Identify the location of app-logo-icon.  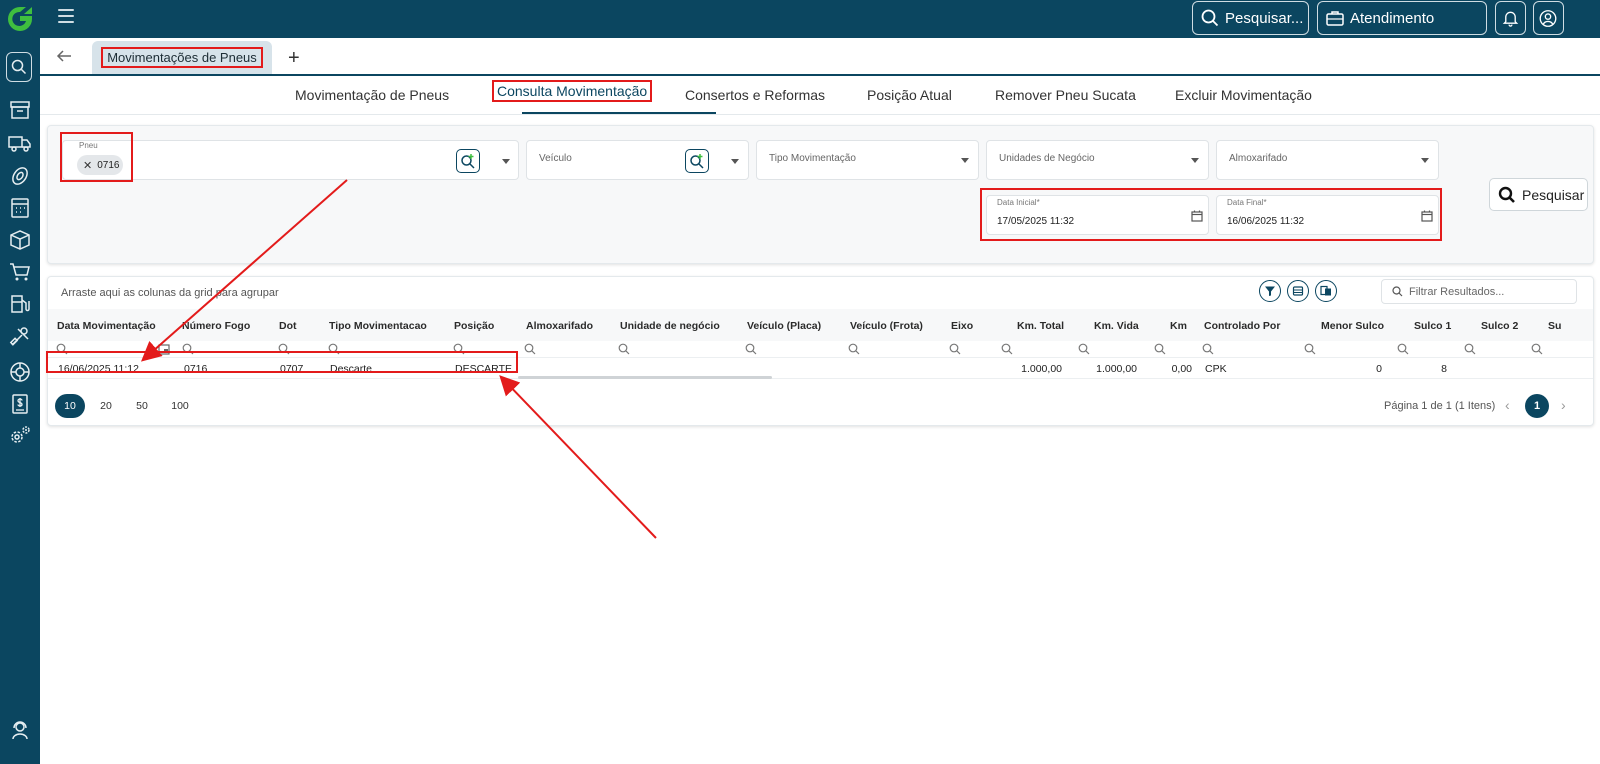
(20, 19).